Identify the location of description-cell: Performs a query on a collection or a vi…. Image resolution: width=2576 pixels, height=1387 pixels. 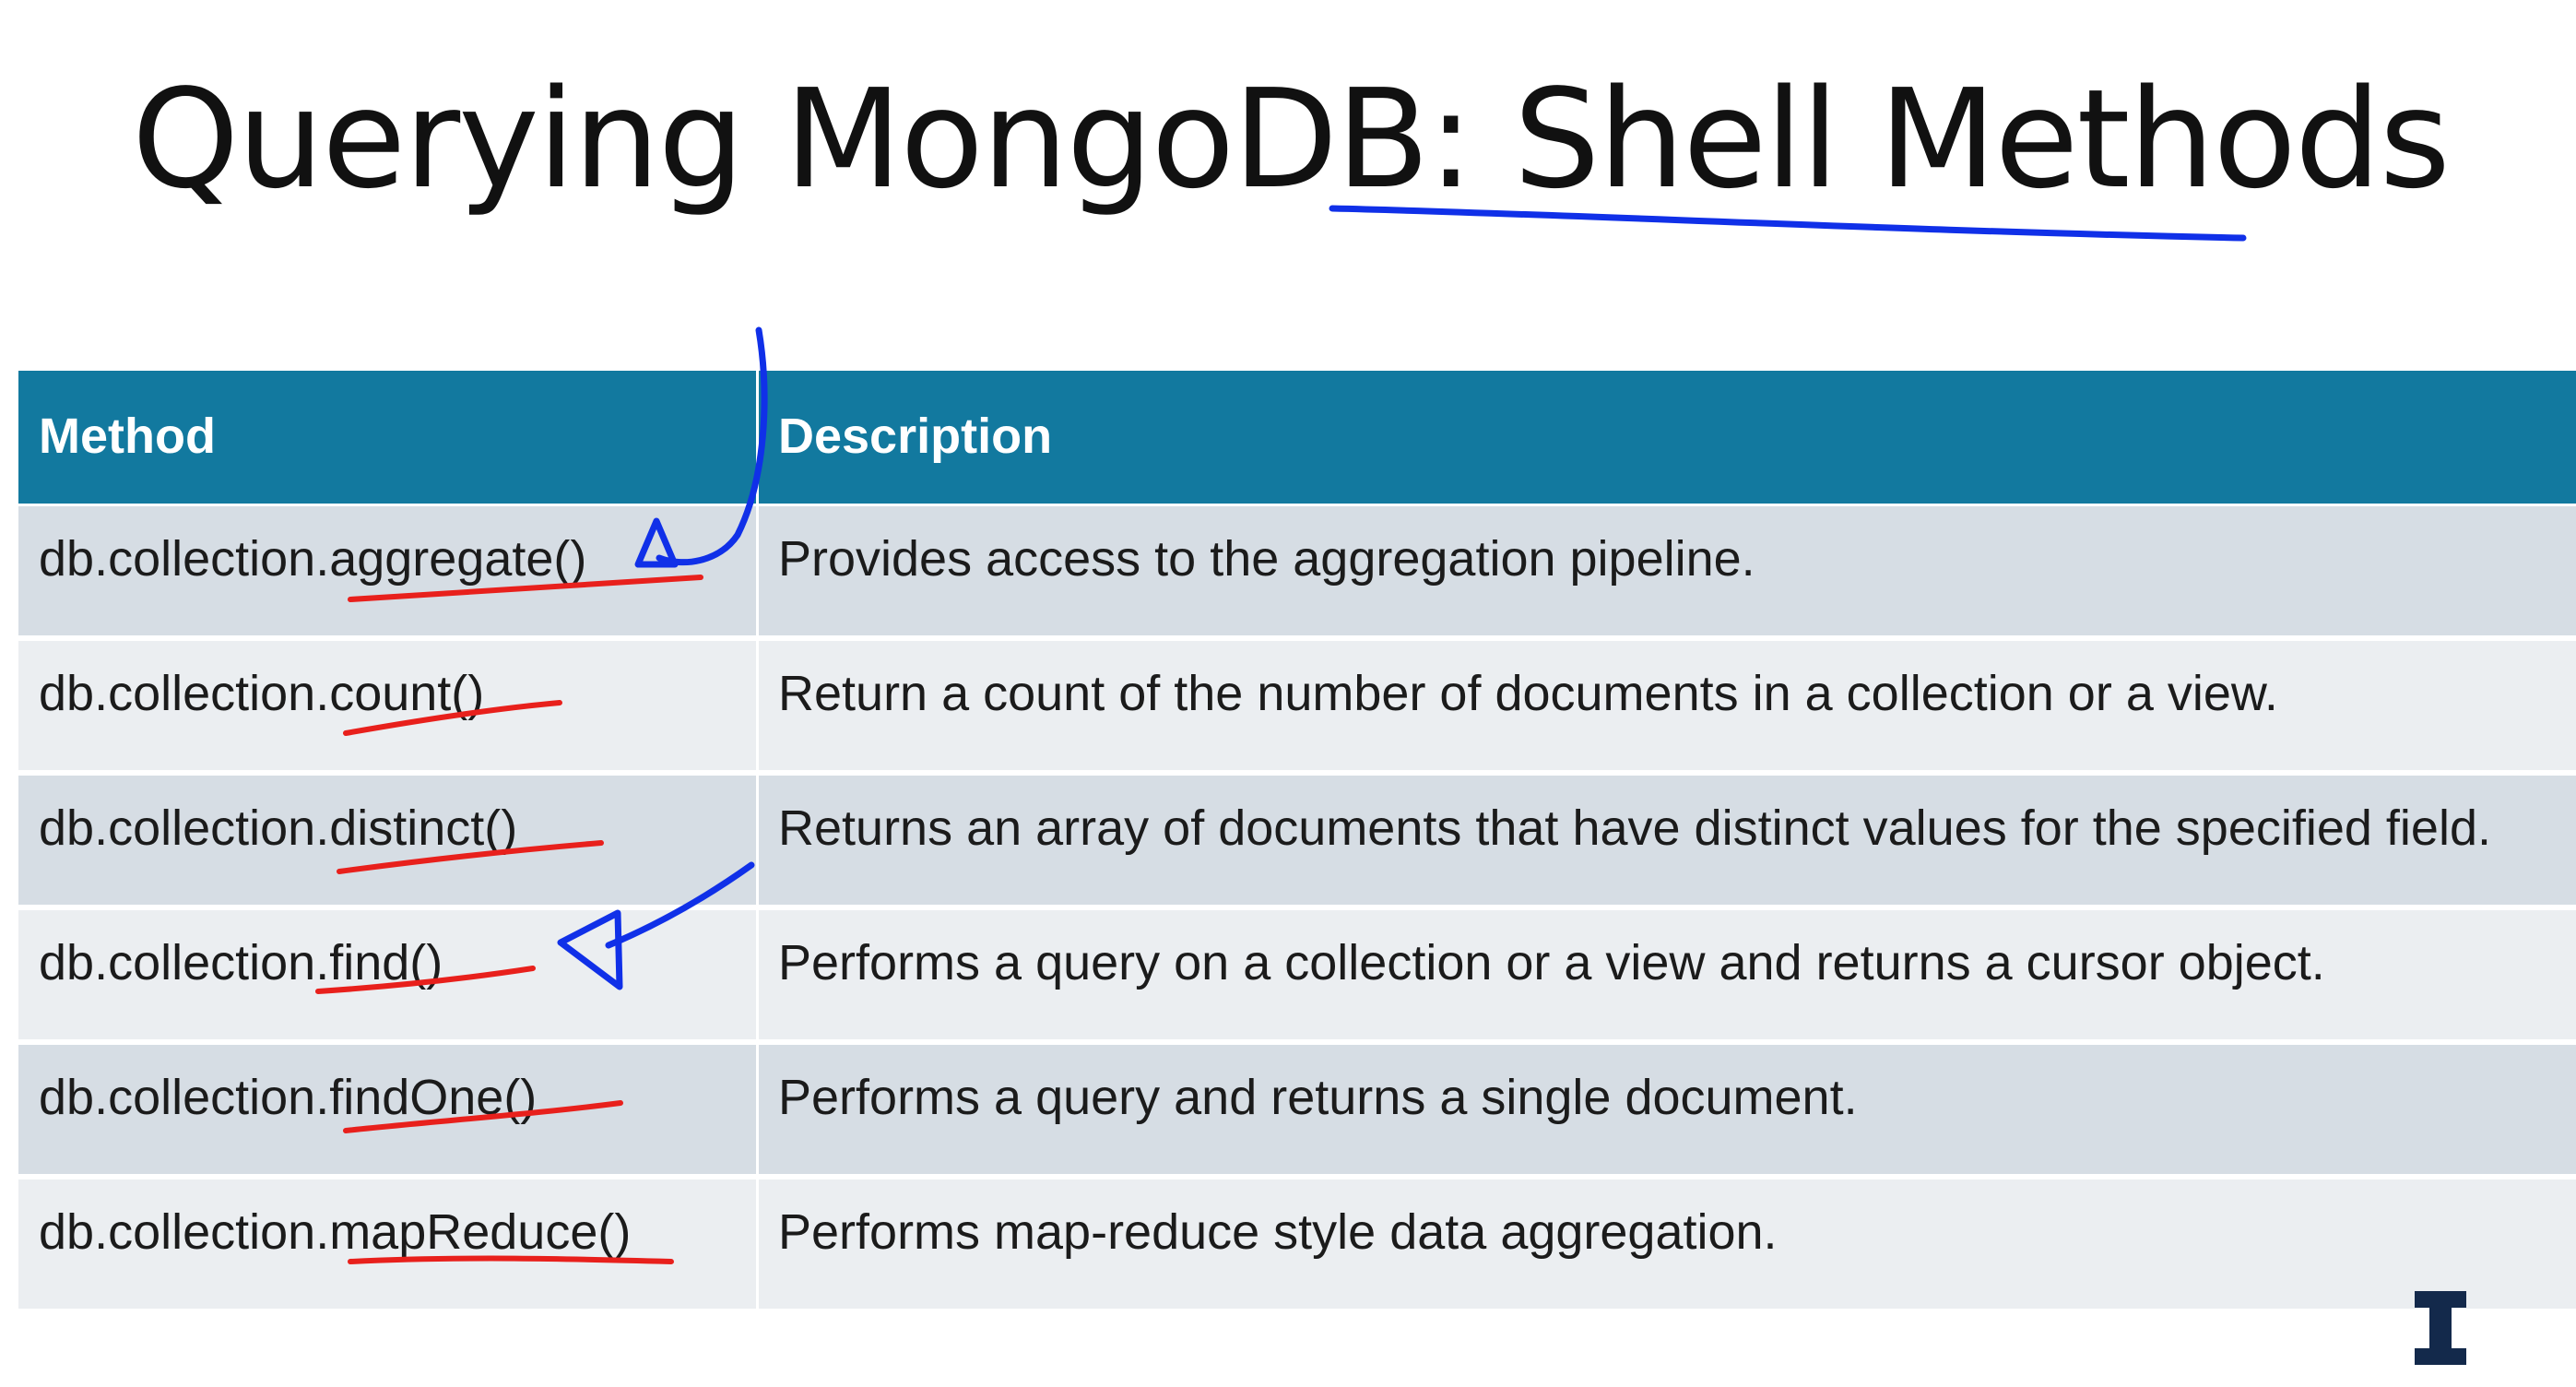
(1551, 962).